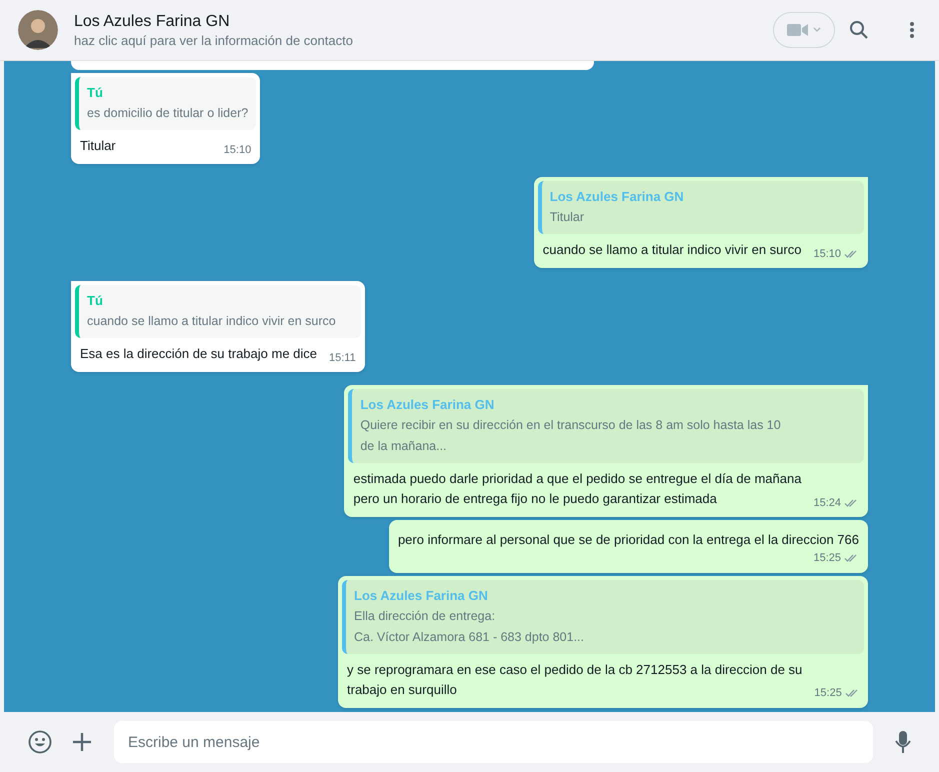  What do you see at coordinates (859, 30) in the screenshot?
I see `search-icon` at bounding box center [859, 30].